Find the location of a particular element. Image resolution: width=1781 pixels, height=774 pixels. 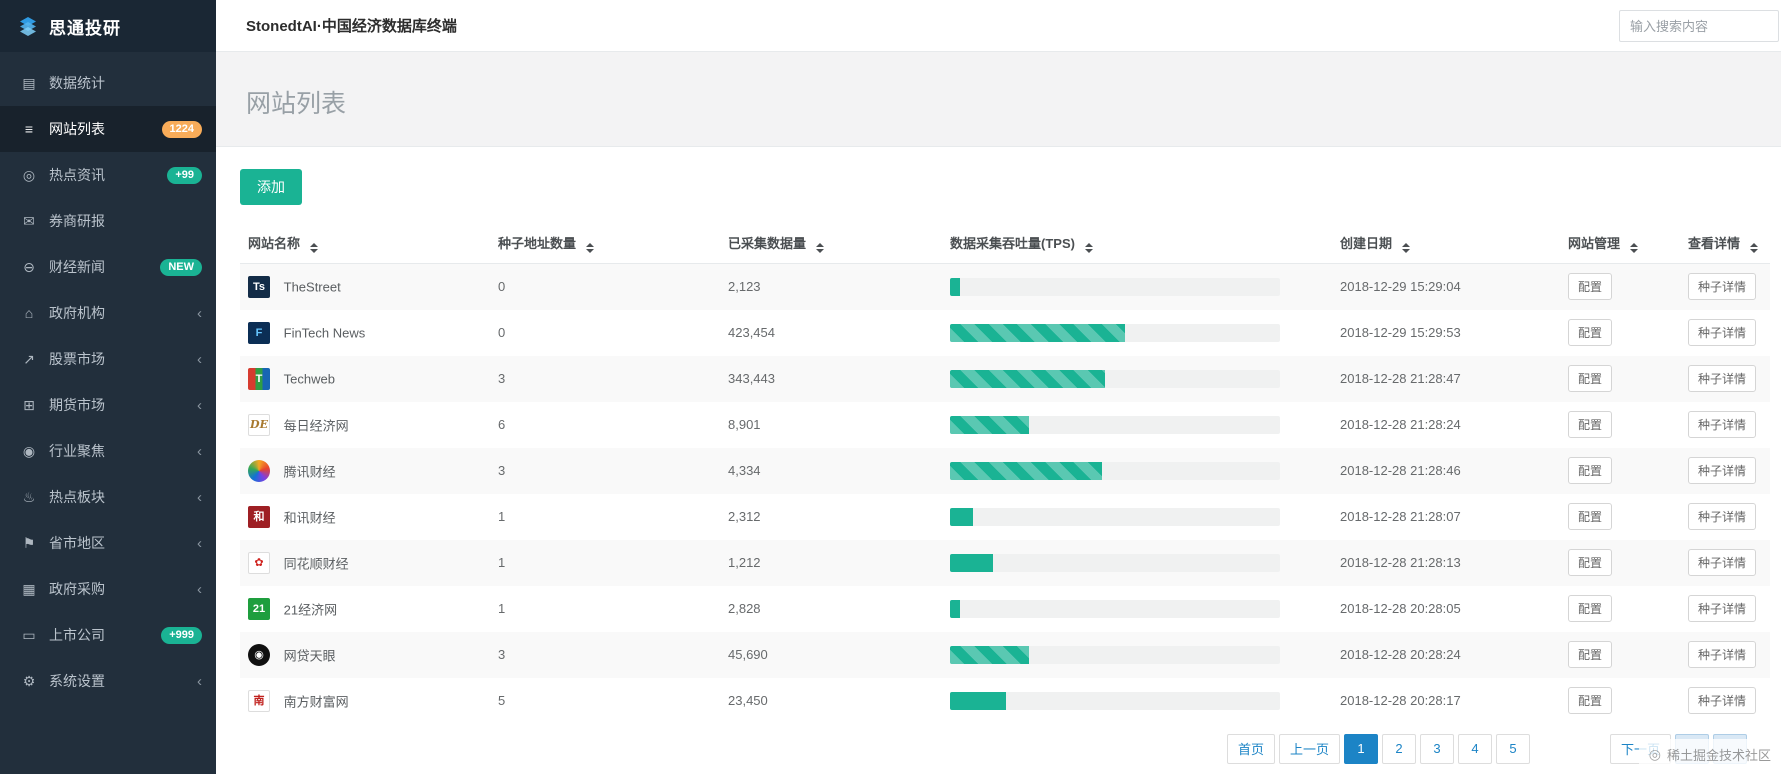

list-icon: ≡ is located at coordinates (29, 129).